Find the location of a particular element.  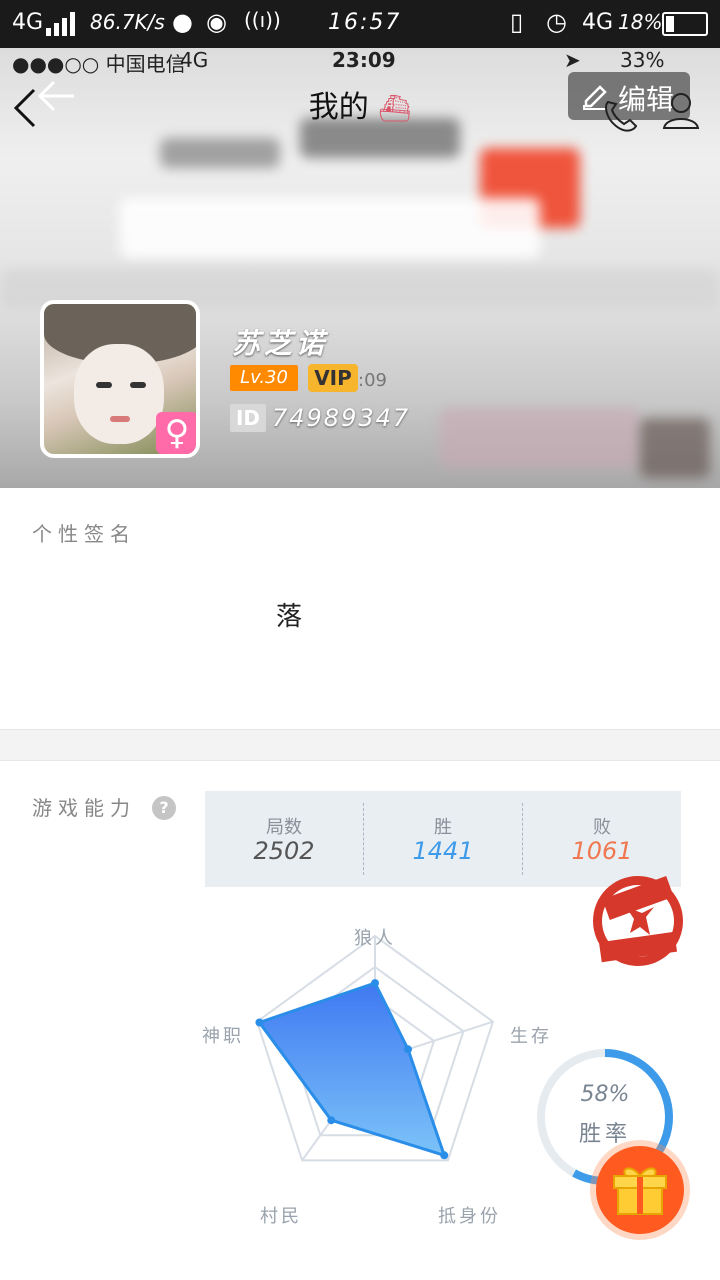

wechat-icon: ◉ is located at coordinates (216, 22).